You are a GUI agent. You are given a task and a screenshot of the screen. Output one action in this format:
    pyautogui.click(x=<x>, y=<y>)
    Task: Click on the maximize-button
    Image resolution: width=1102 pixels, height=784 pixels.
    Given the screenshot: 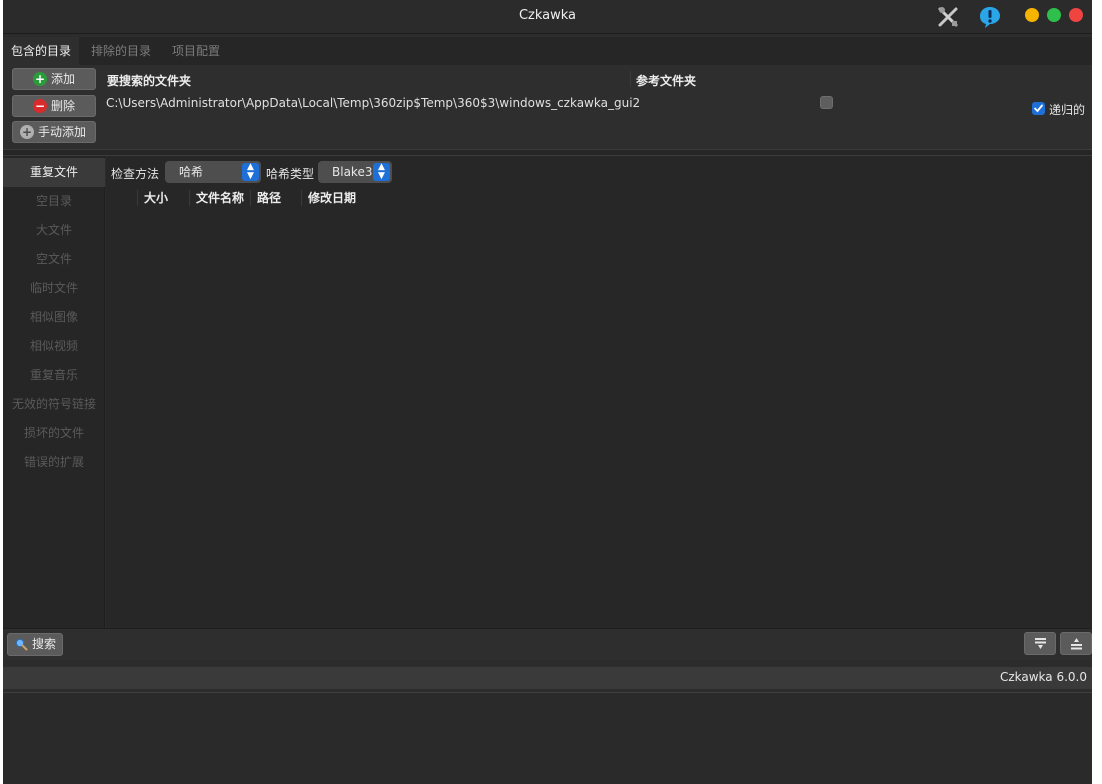 What is the action you would take?
    pyautogui.click(x=1054, y=15)
    